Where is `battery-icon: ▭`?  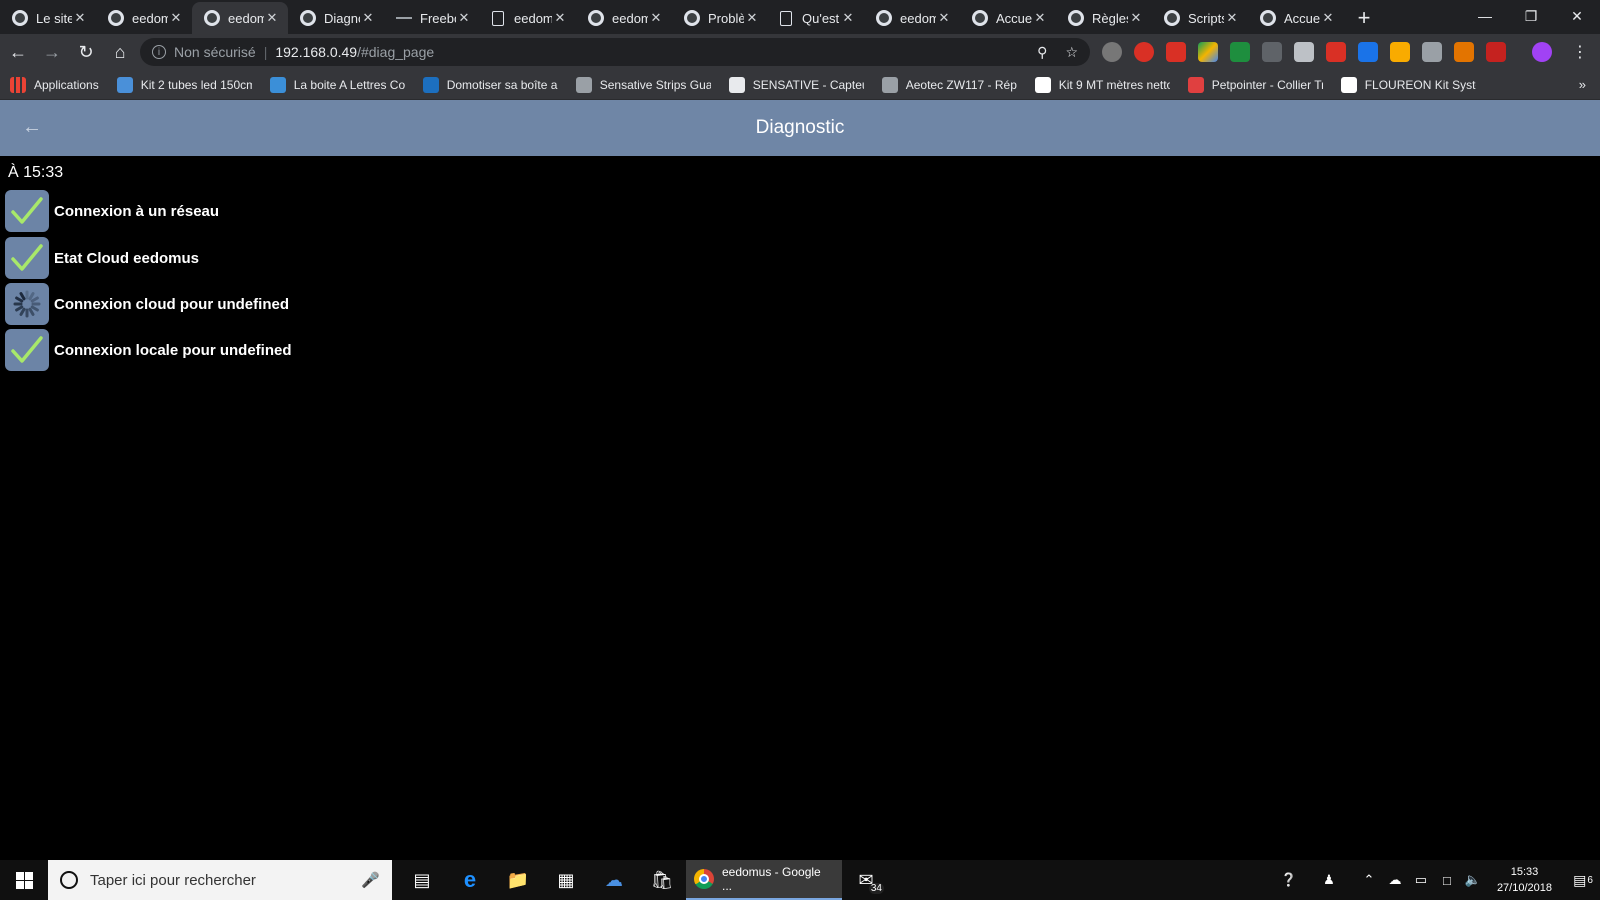 battery-icon: ▭ is located at coordinates (1421, 880).